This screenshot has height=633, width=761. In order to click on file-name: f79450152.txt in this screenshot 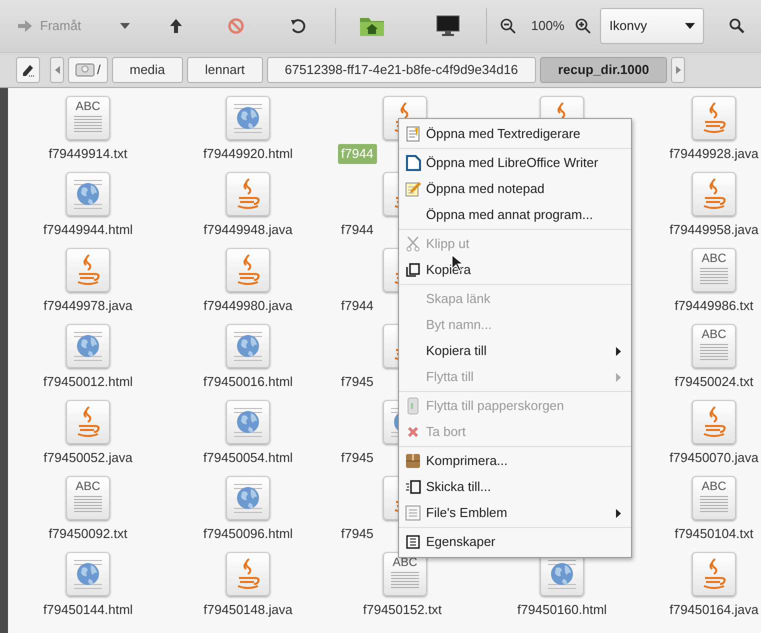, I will do `click(402, 610)`.